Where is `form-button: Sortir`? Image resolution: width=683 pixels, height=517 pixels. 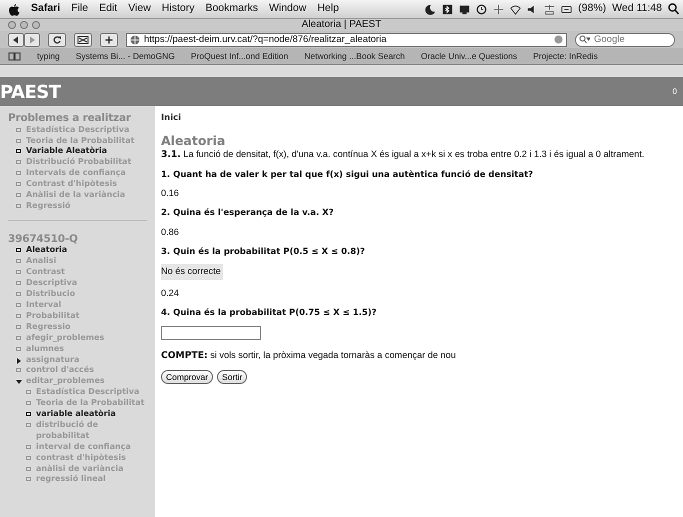 form-button: Sortir is located at coordinates (232, 377).